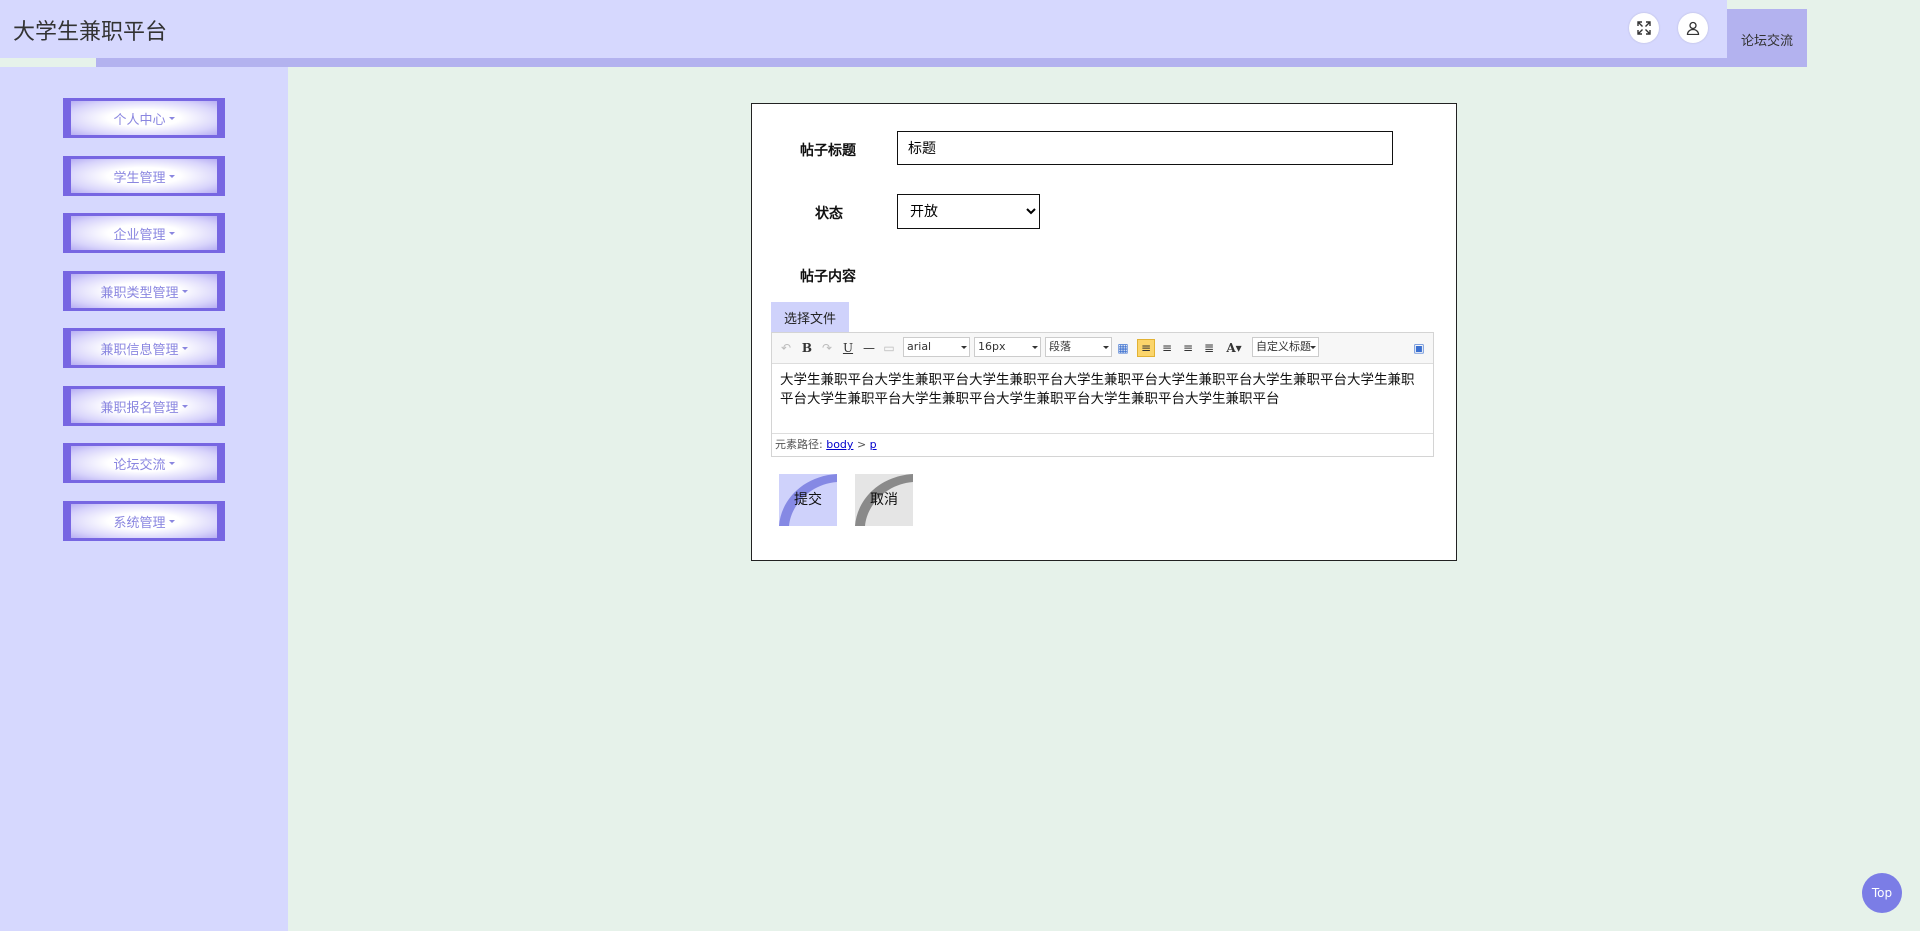  What do you see at coordinates (139, 465) in the screenshot?
I see `sidebar-item-label: 论坛交流` at bounding box center [139, 465].